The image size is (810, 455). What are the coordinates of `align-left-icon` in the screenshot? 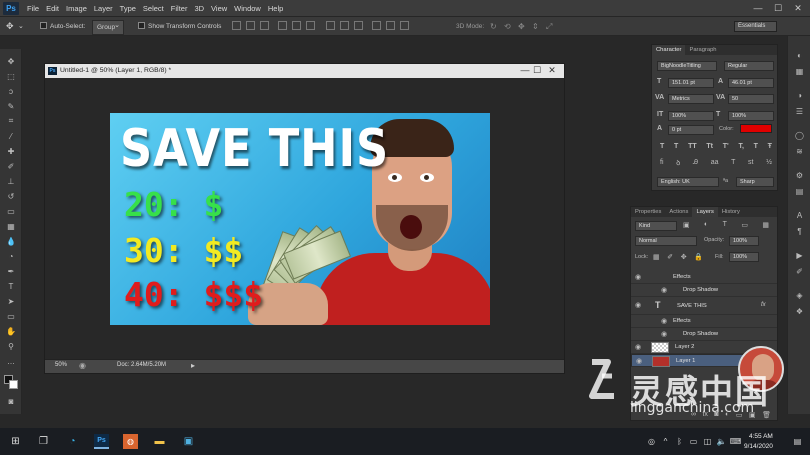 It's located at (282, 25).